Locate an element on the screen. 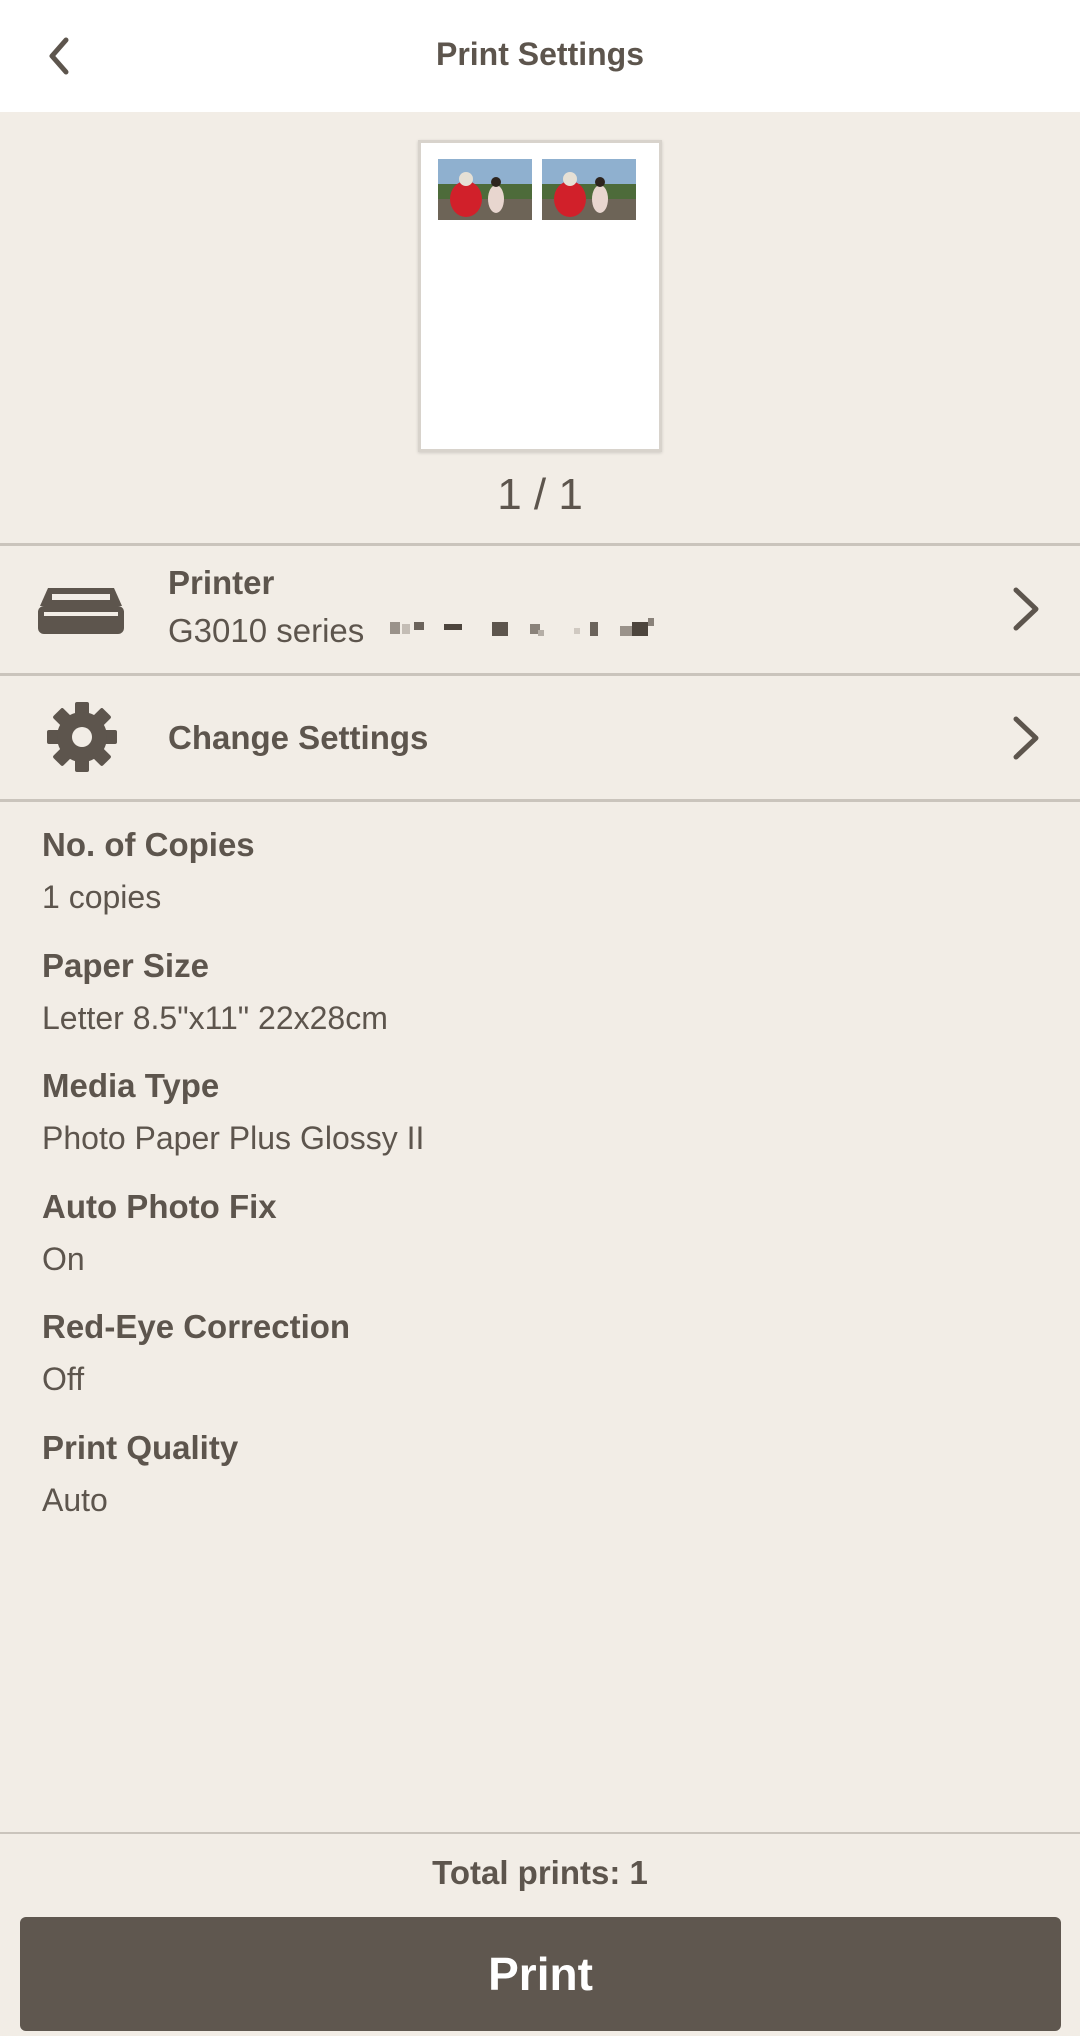 The height and width of the screenshot is (2036, 1080). setting-label: Media Type is located at coordinates (131, 1086).